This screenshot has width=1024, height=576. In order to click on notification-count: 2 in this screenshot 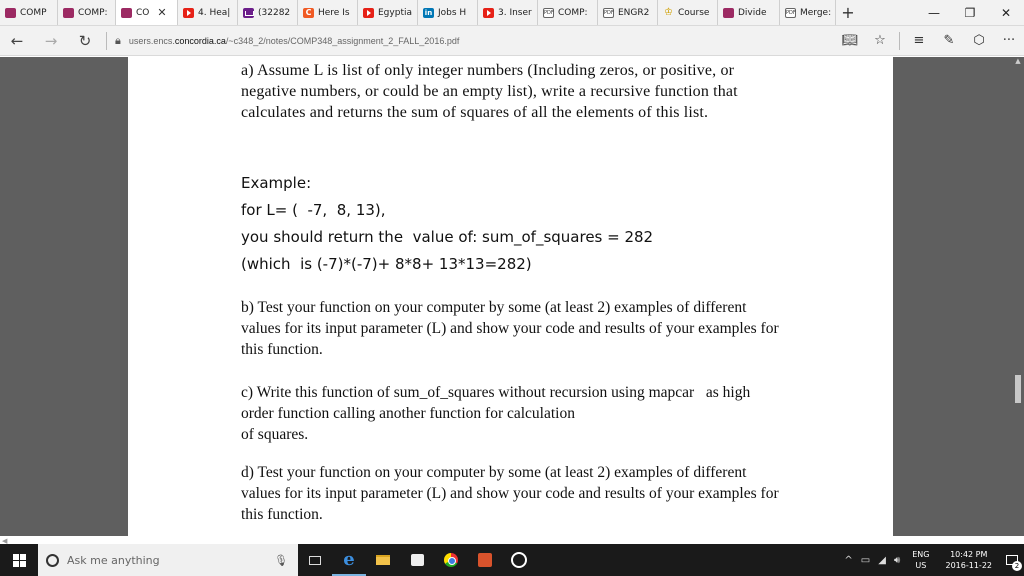, I will do `click(1017, 566)`.